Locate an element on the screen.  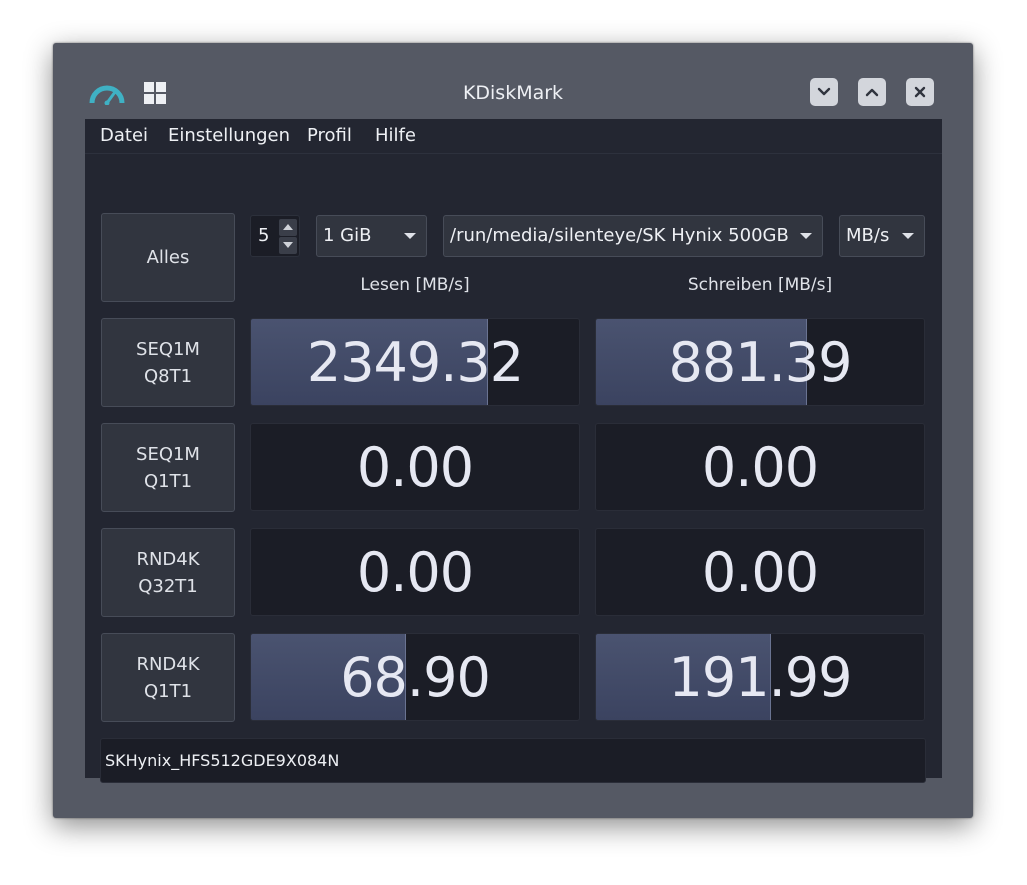
write-result: 191.99 is located at coordinates (760, 677).